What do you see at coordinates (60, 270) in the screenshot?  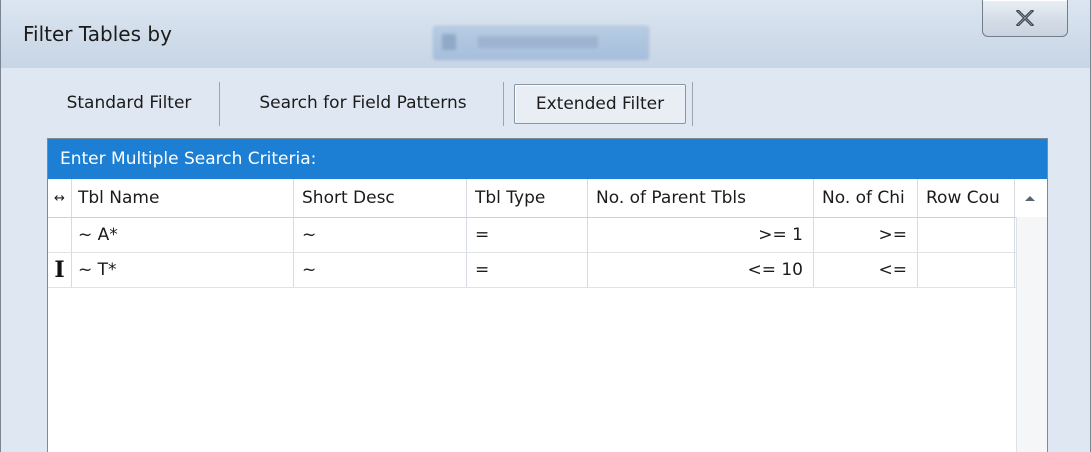 I see `text-cursor-icon: I` at bounding box center [60, 270].